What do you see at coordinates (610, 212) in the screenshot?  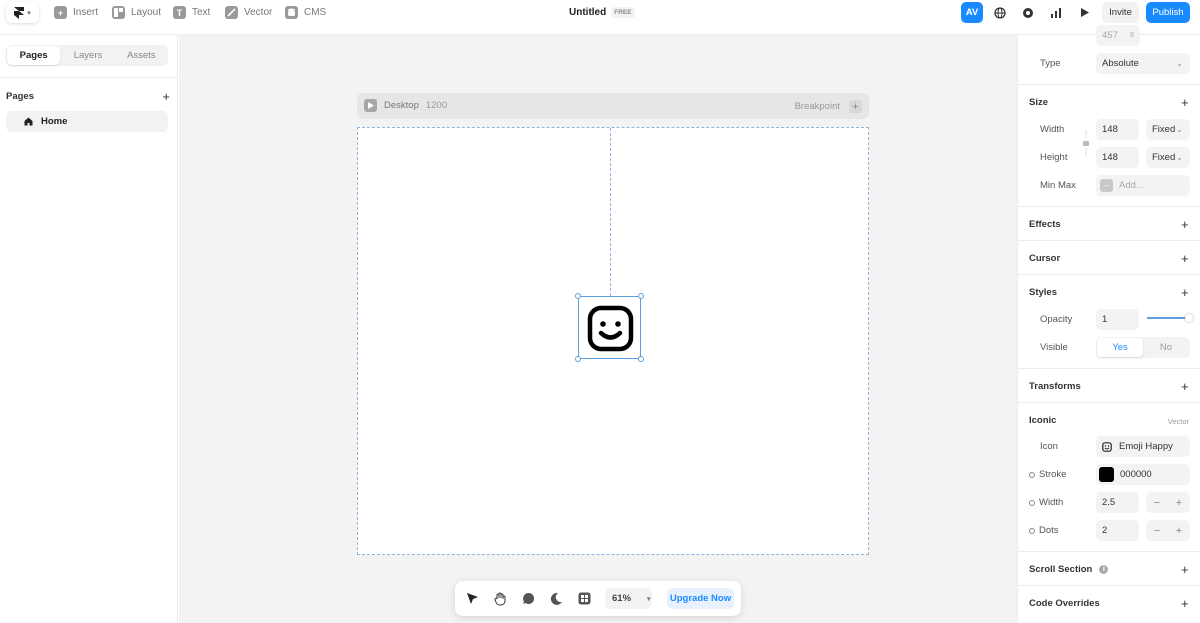 I see `center-guide` at bounding box center [610, 212].